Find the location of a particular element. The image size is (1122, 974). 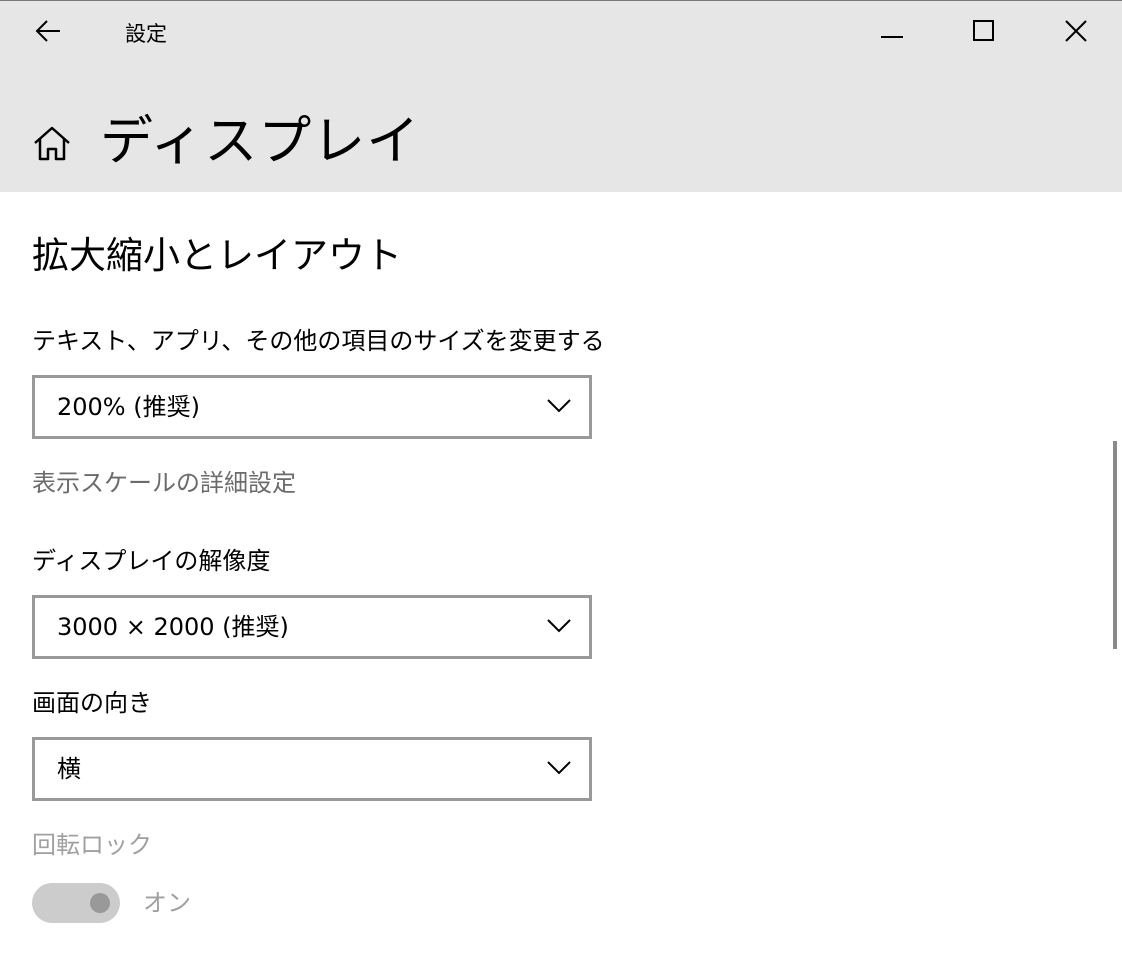

maximize-button is located at coordinates (984, 33).